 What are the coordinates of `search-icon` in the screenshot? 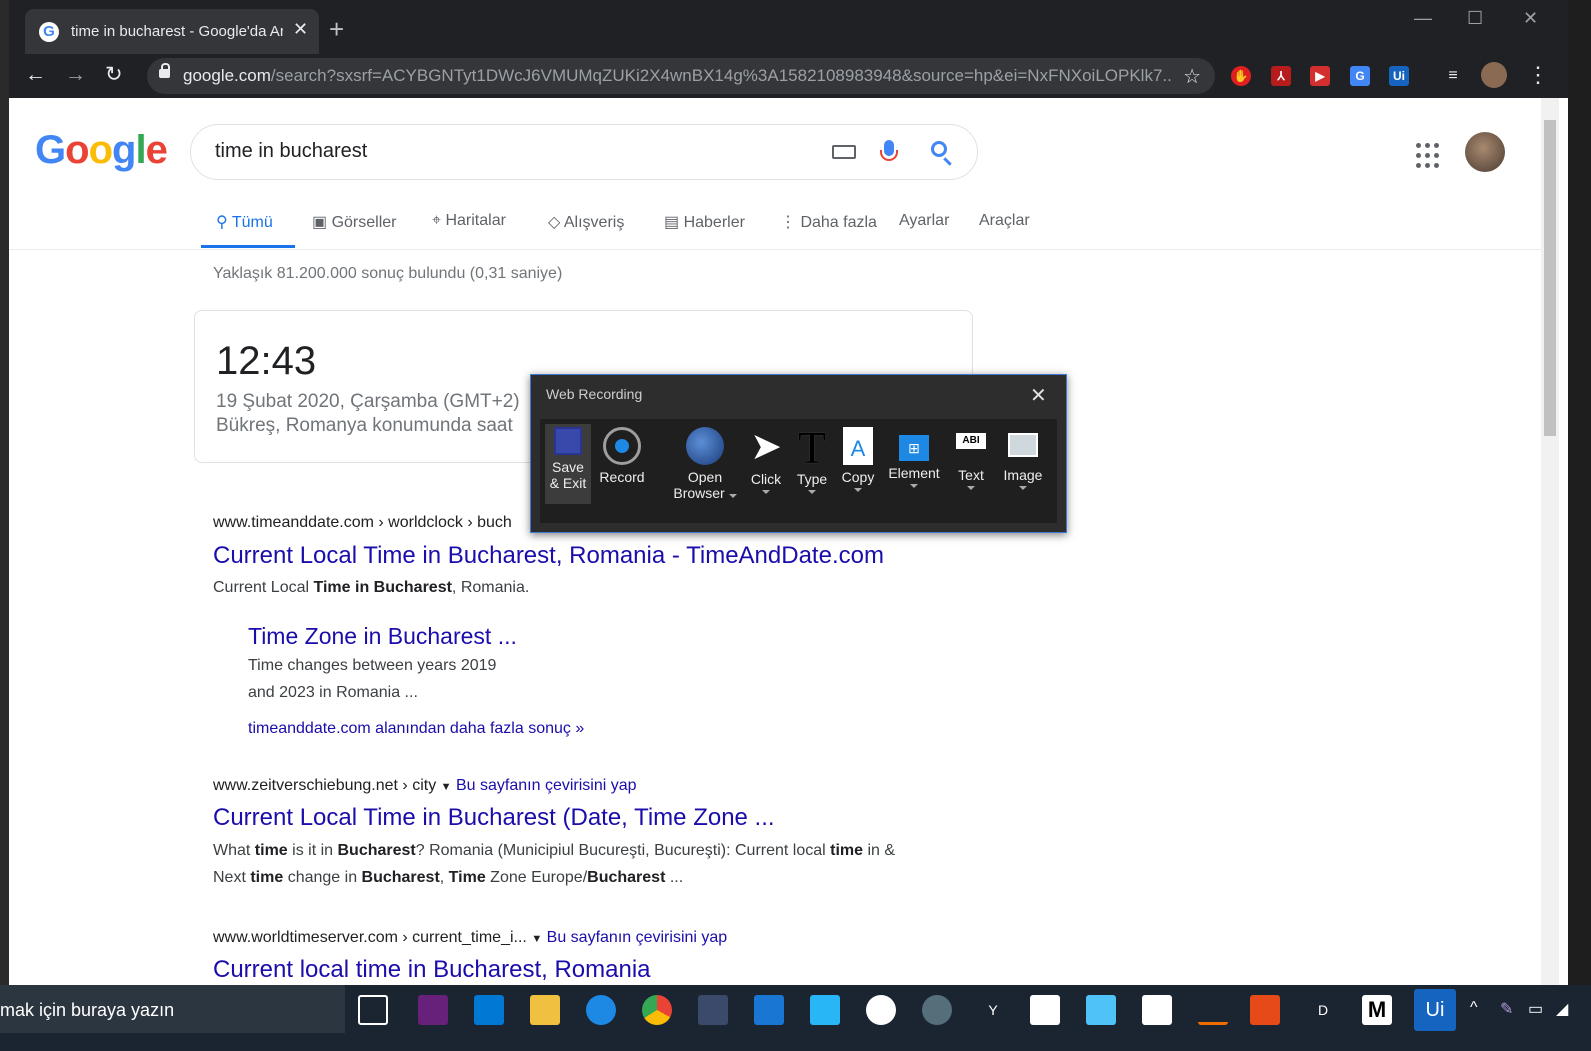 It's located at (939, 149).